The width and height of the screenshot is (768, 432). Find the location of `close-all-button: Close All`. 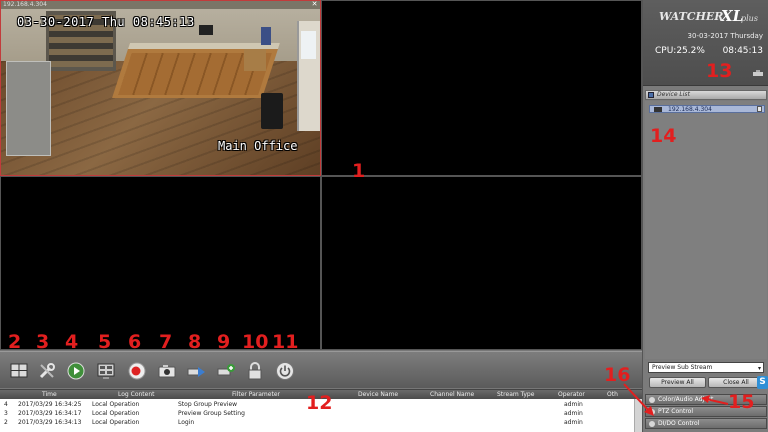

close-all-button: Close All is located at coordinates (736, 382).